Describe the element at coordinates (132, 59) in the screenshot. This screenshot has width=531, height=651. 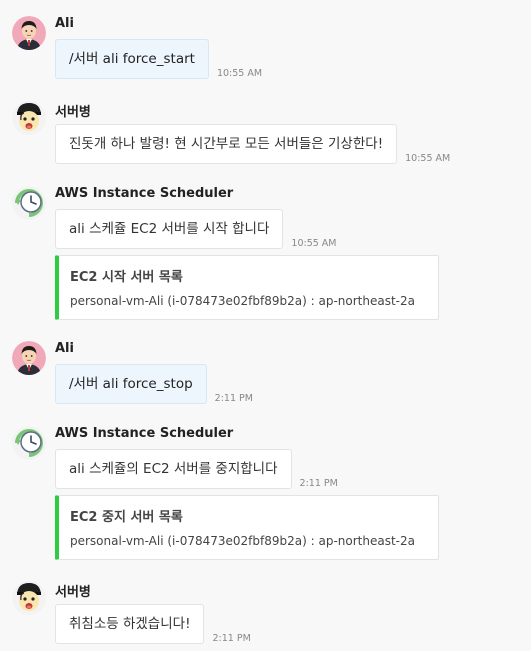
I see `message-text: /서버 ali force_start` at that location.